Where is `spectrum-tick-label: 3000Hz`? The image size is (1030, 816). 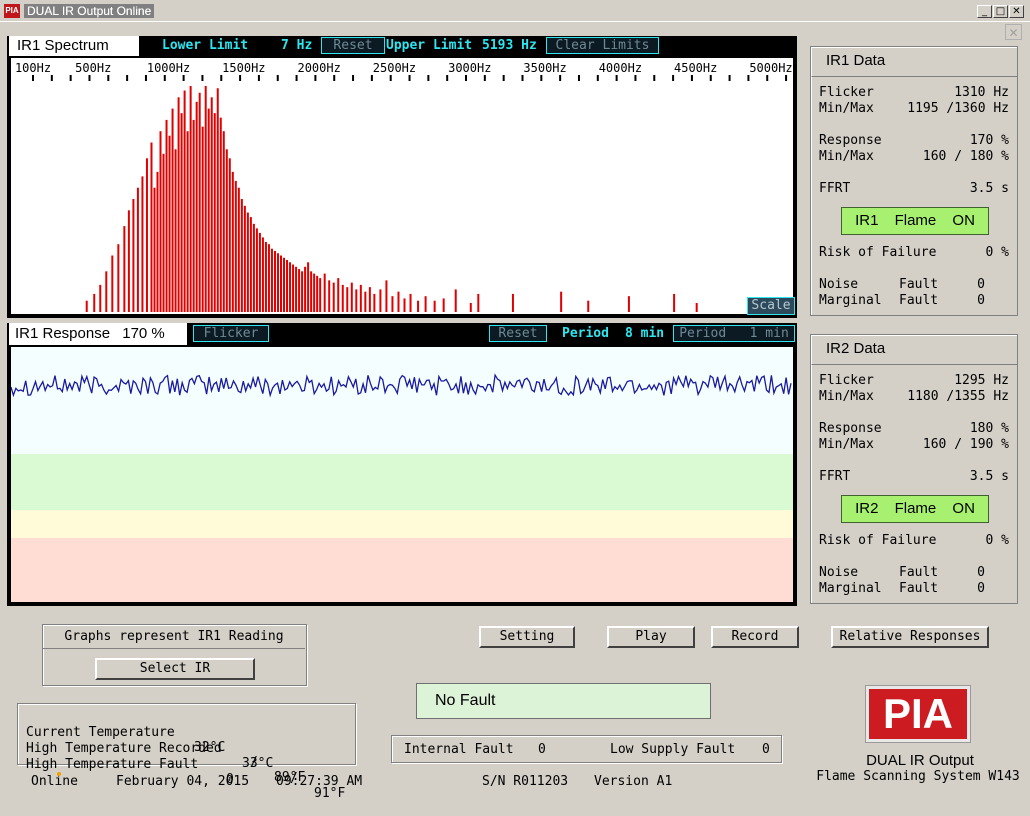
spectrum-tick-label: 3000Hz is located at coordinates (469, 68).